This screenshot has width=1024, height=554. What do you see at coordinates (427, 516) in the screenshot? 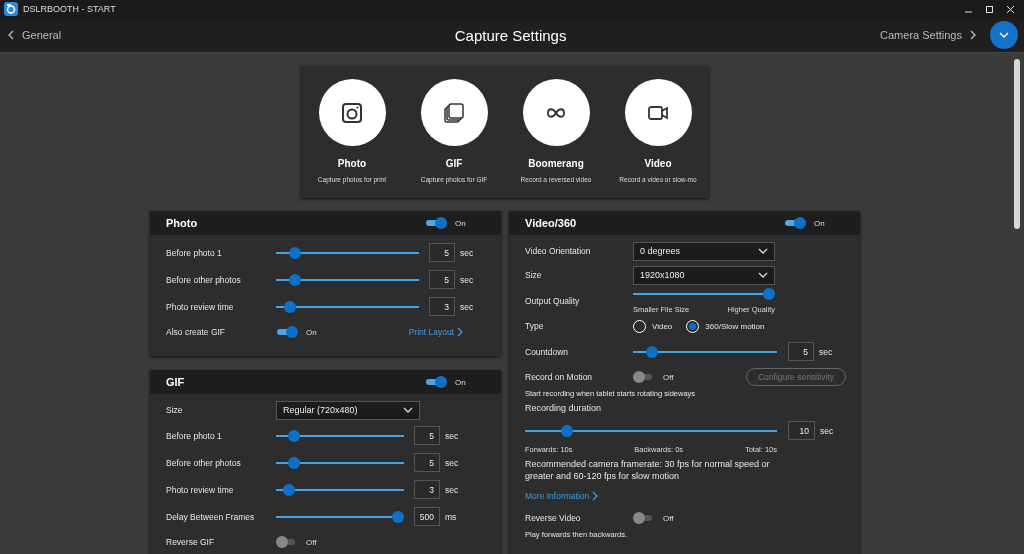
I see `value-field: 500` at bounding box center [427, 516].